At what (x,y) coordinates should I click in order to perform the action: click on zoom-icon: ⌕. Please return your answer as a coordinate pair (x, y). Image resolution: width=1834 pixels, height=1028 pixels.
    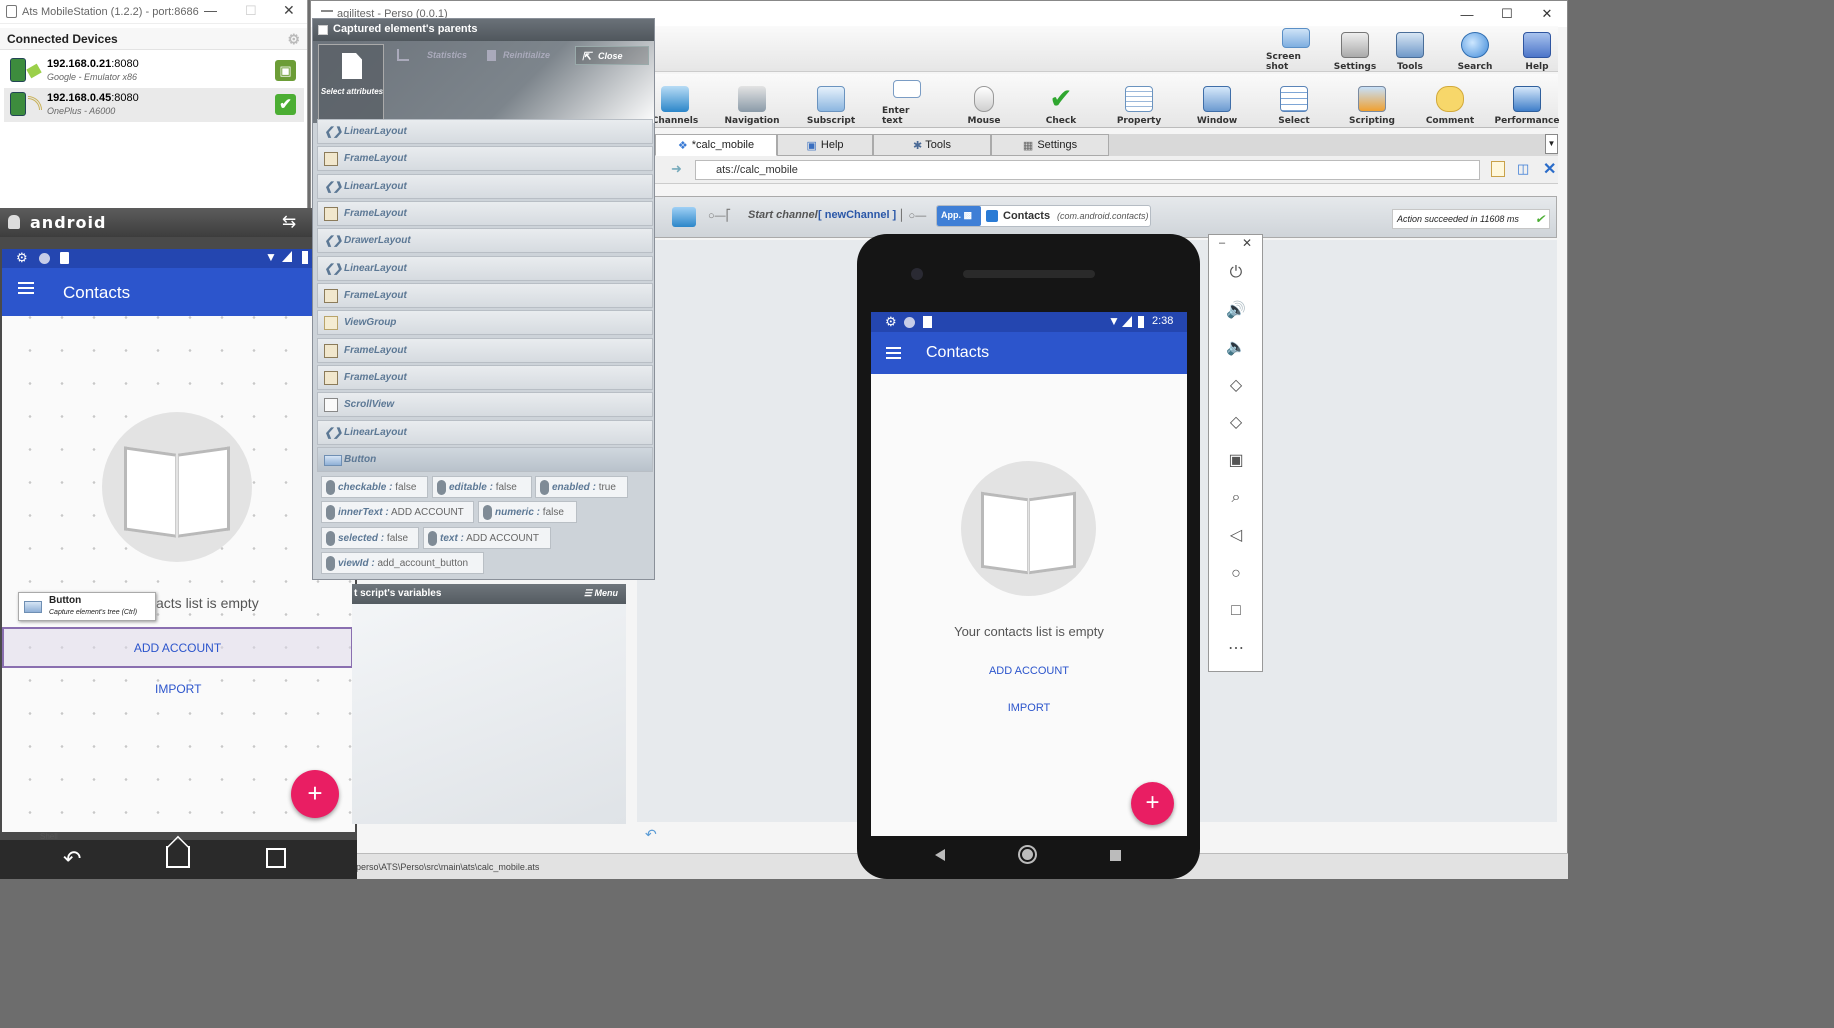
    Looking at the image, I should click on (1236, 498).